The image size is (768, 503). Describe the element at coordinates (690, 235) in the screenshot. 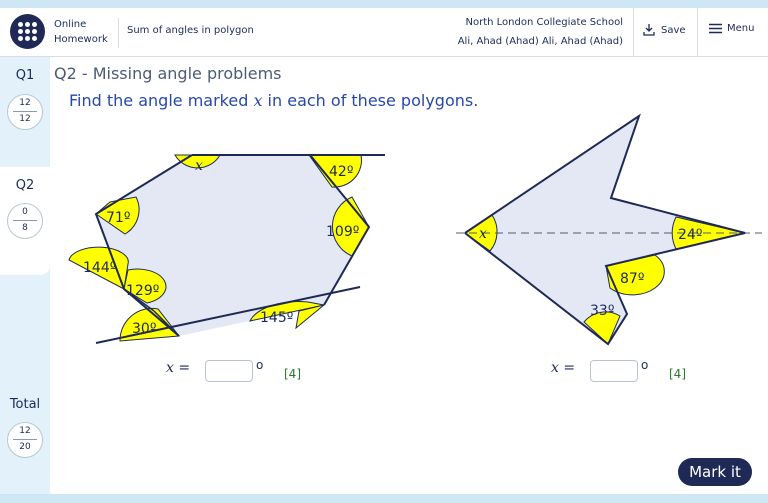

I see `angle-label: 24º` at that location.